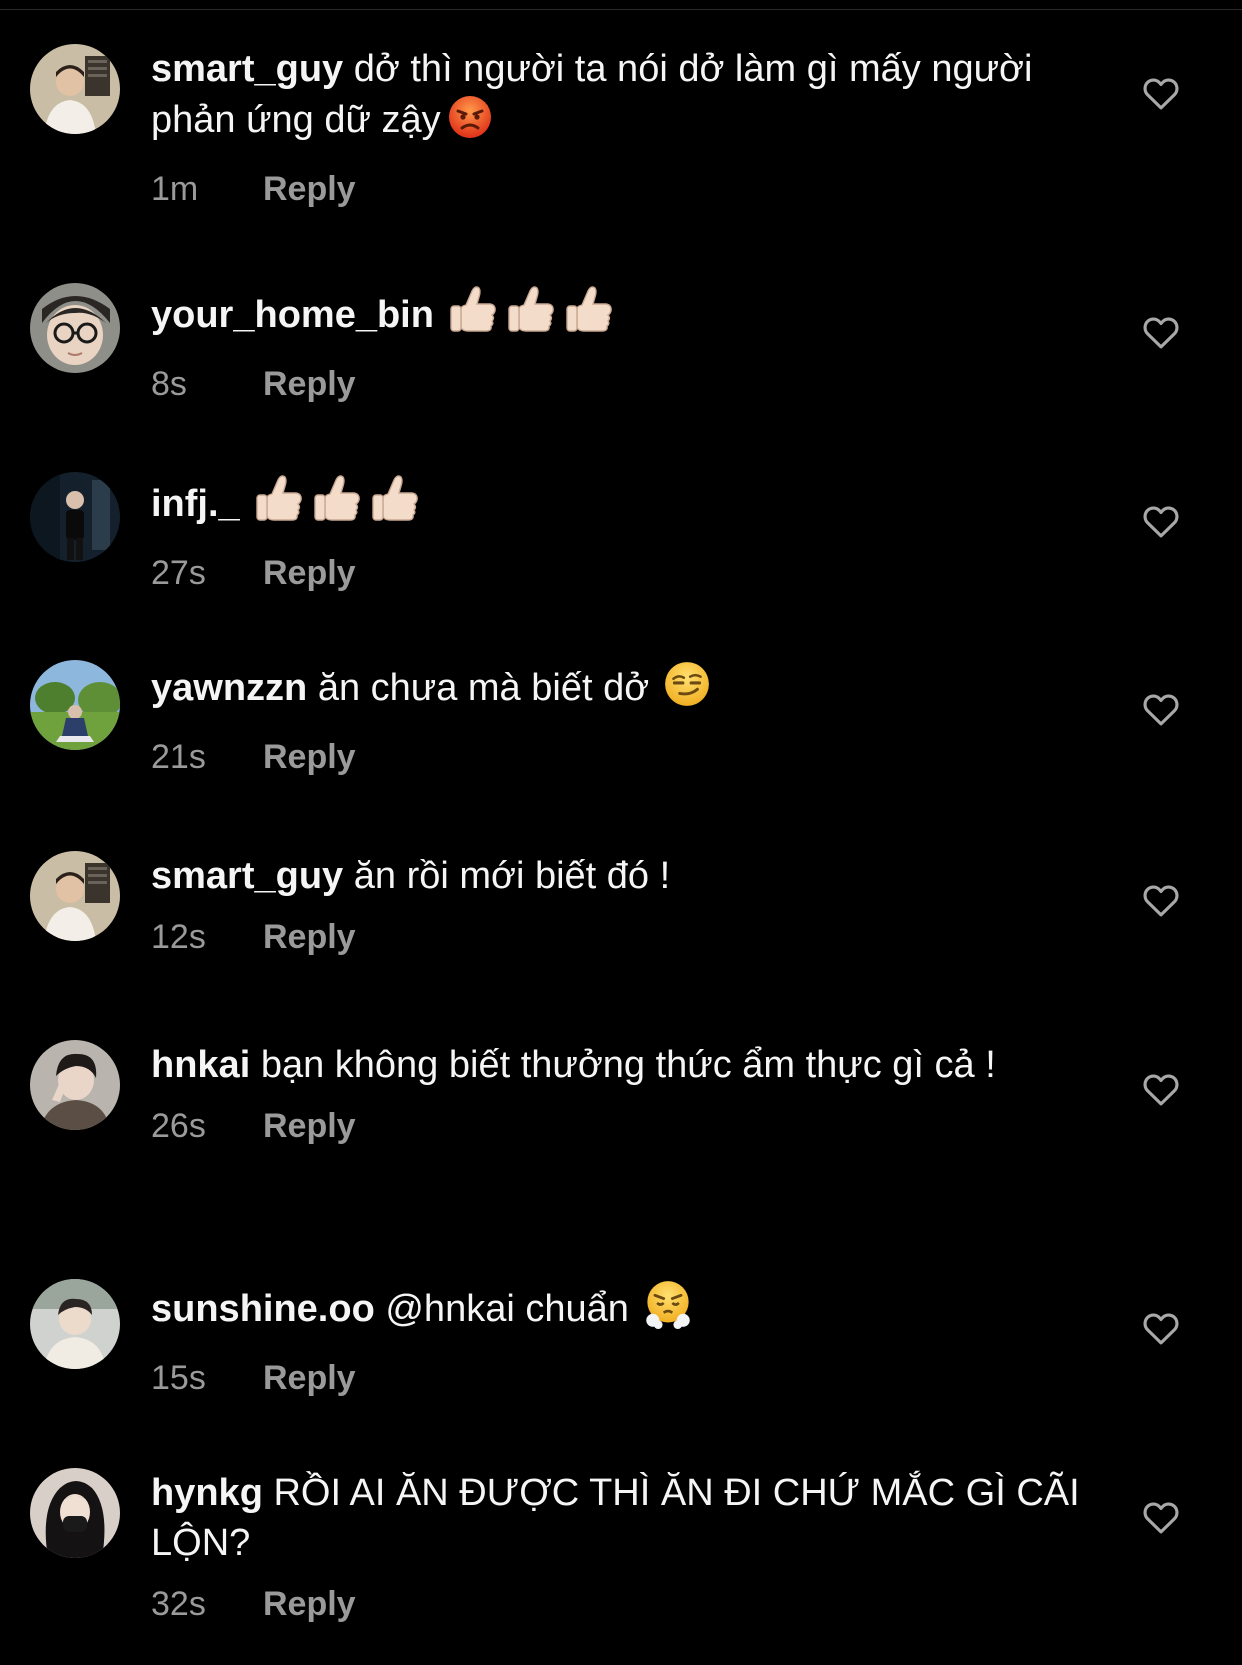 Image resolution: width=1242 pixels, height=1665 pixels. What do you see at coordinates (178, 1378) in the screenshot?
I see `comment-timestamp: 15s` at bounding box center [178, 1378].